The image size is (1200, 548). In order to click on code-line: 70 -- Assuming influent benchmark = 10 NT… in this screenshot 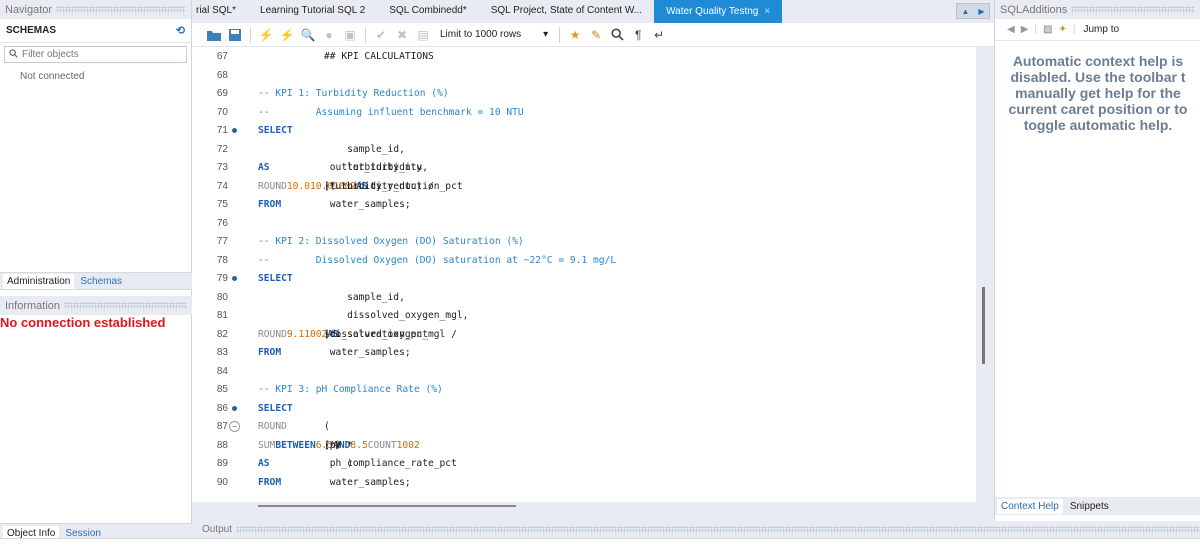, I will do `click(584, 113)`.